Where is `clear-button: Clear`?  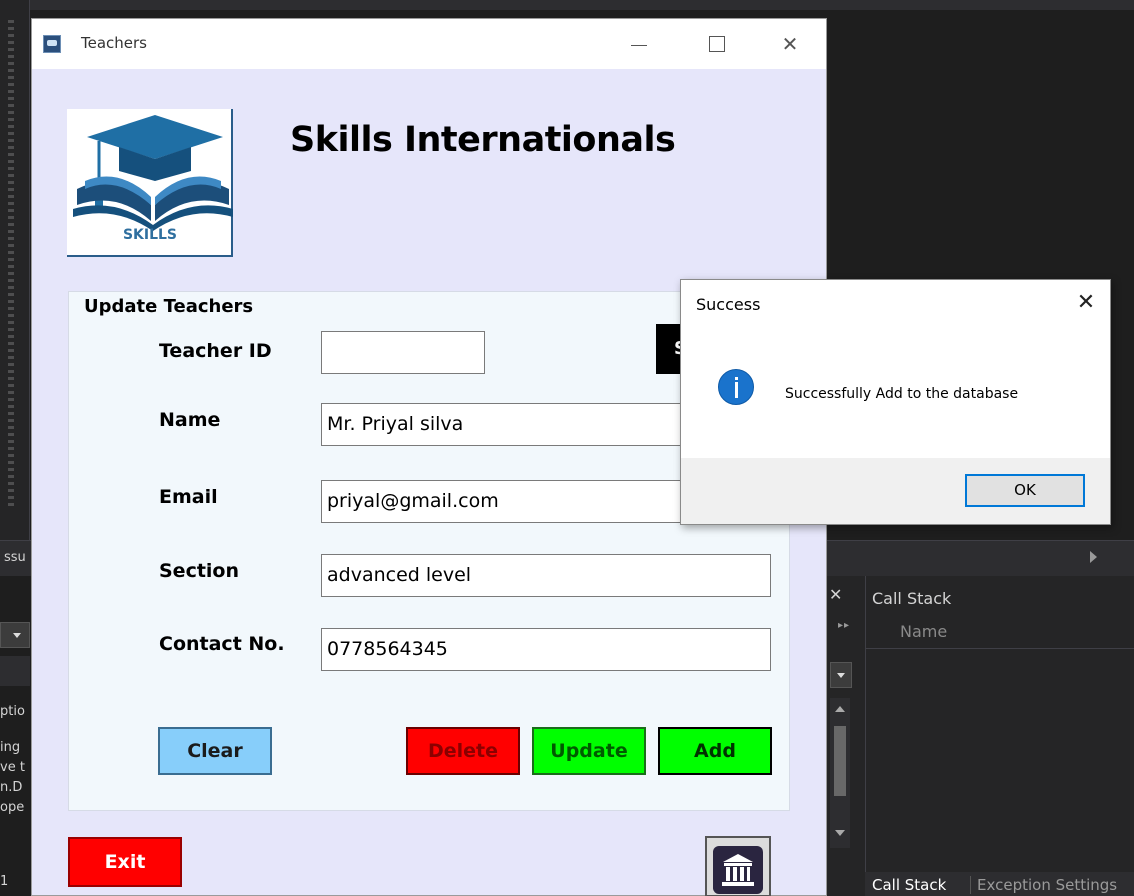 clear-button: Clear is located at coordinates (215, 751).